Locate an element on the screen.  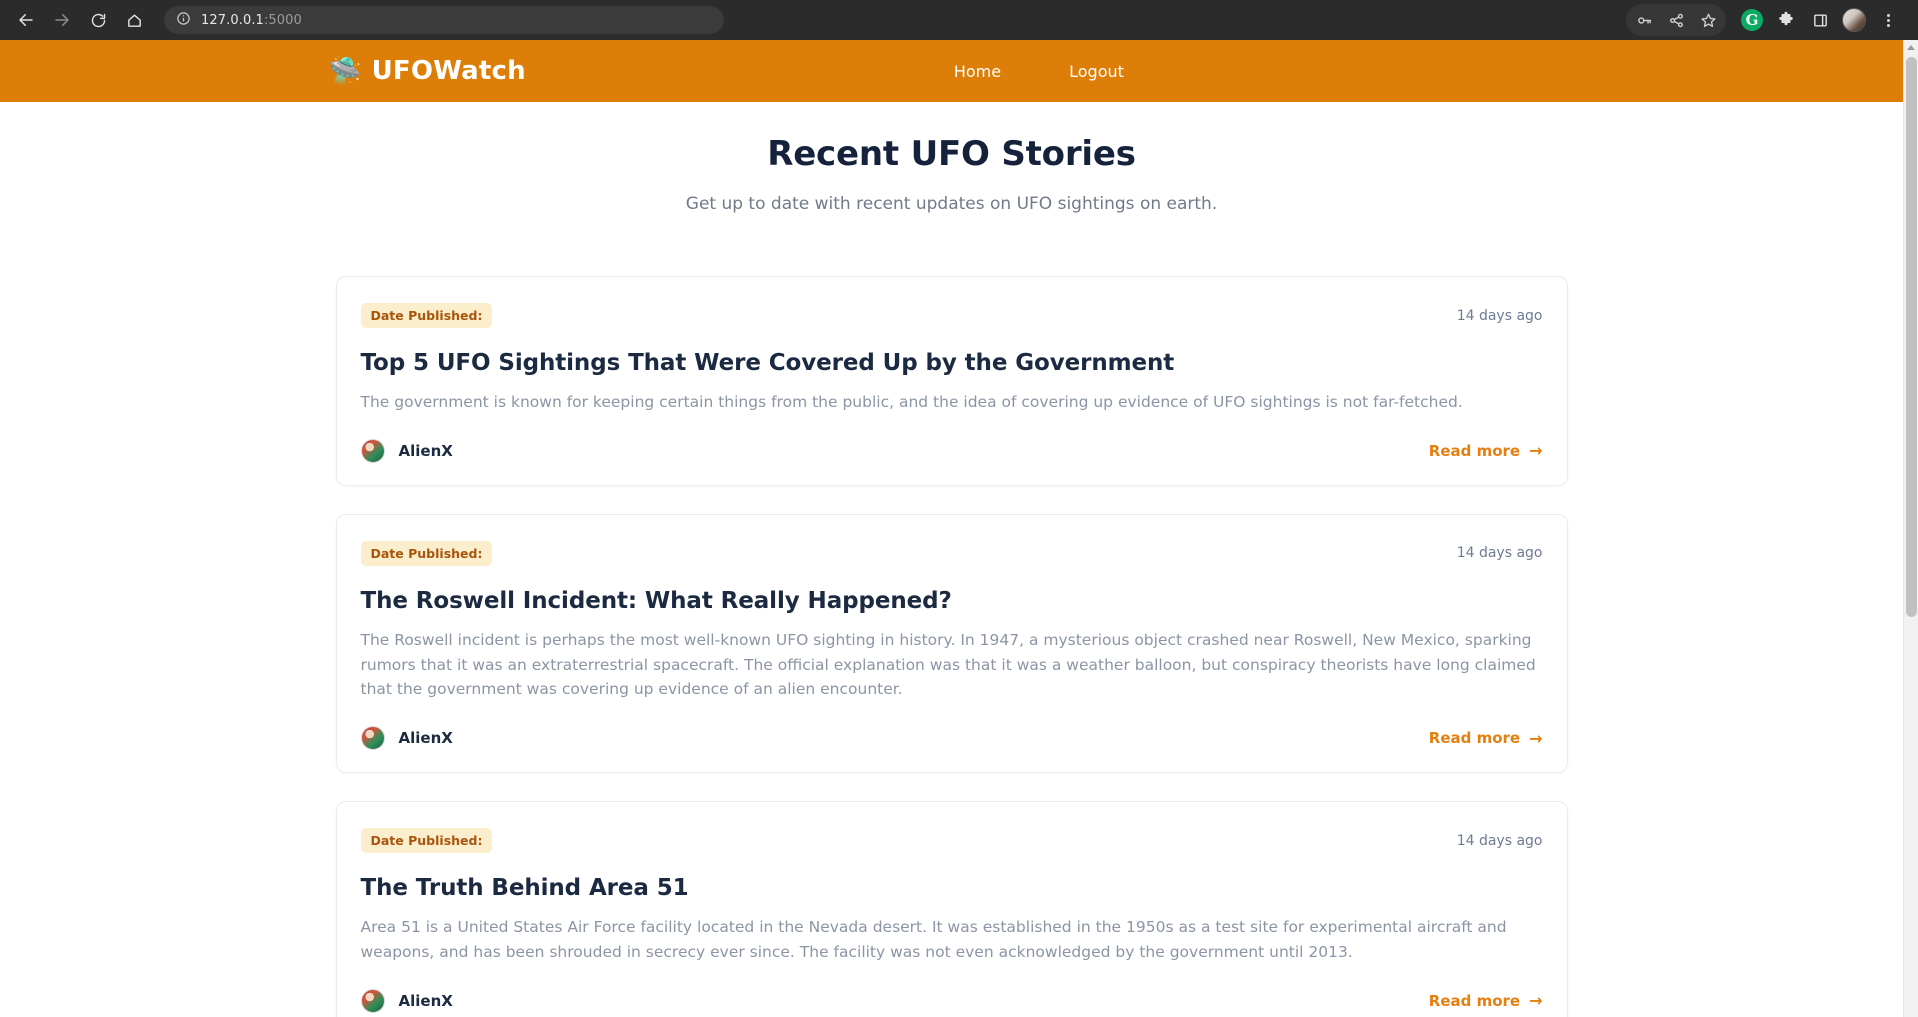
browser-toolbar: 127.0.0.1:5000 G is located at coordinates (959, 20).